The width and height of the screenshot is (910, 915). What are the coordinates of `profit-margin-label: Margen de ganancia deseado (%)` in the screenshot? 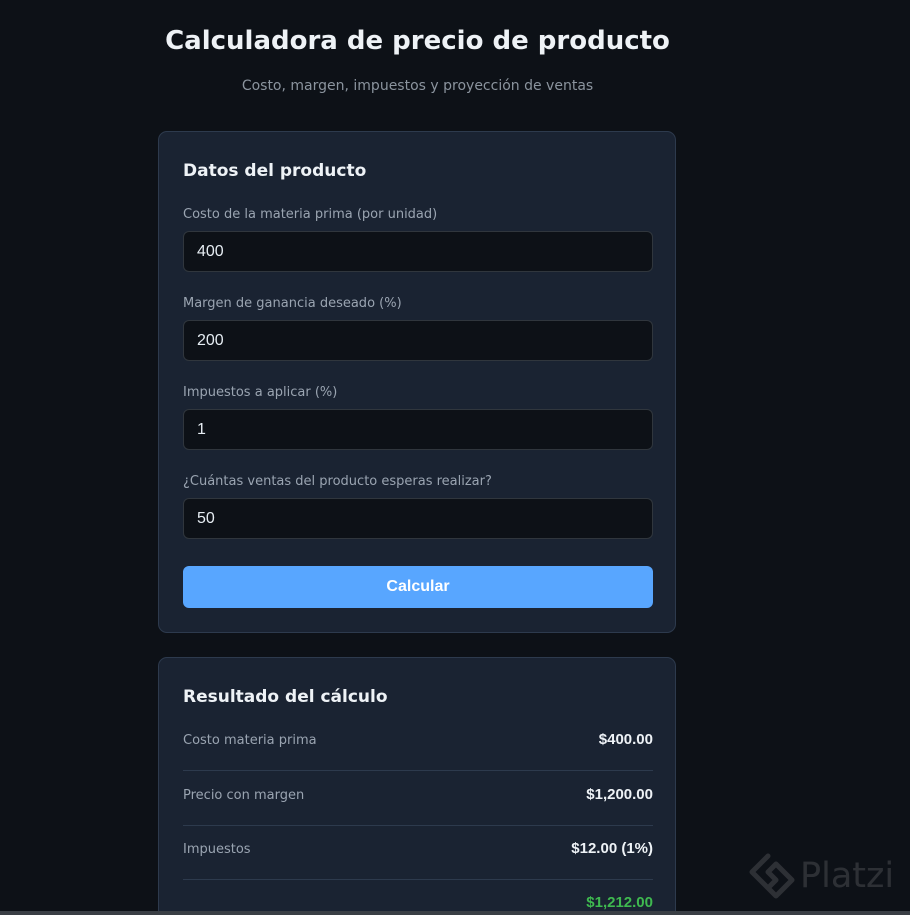 It's located at (292, 303).